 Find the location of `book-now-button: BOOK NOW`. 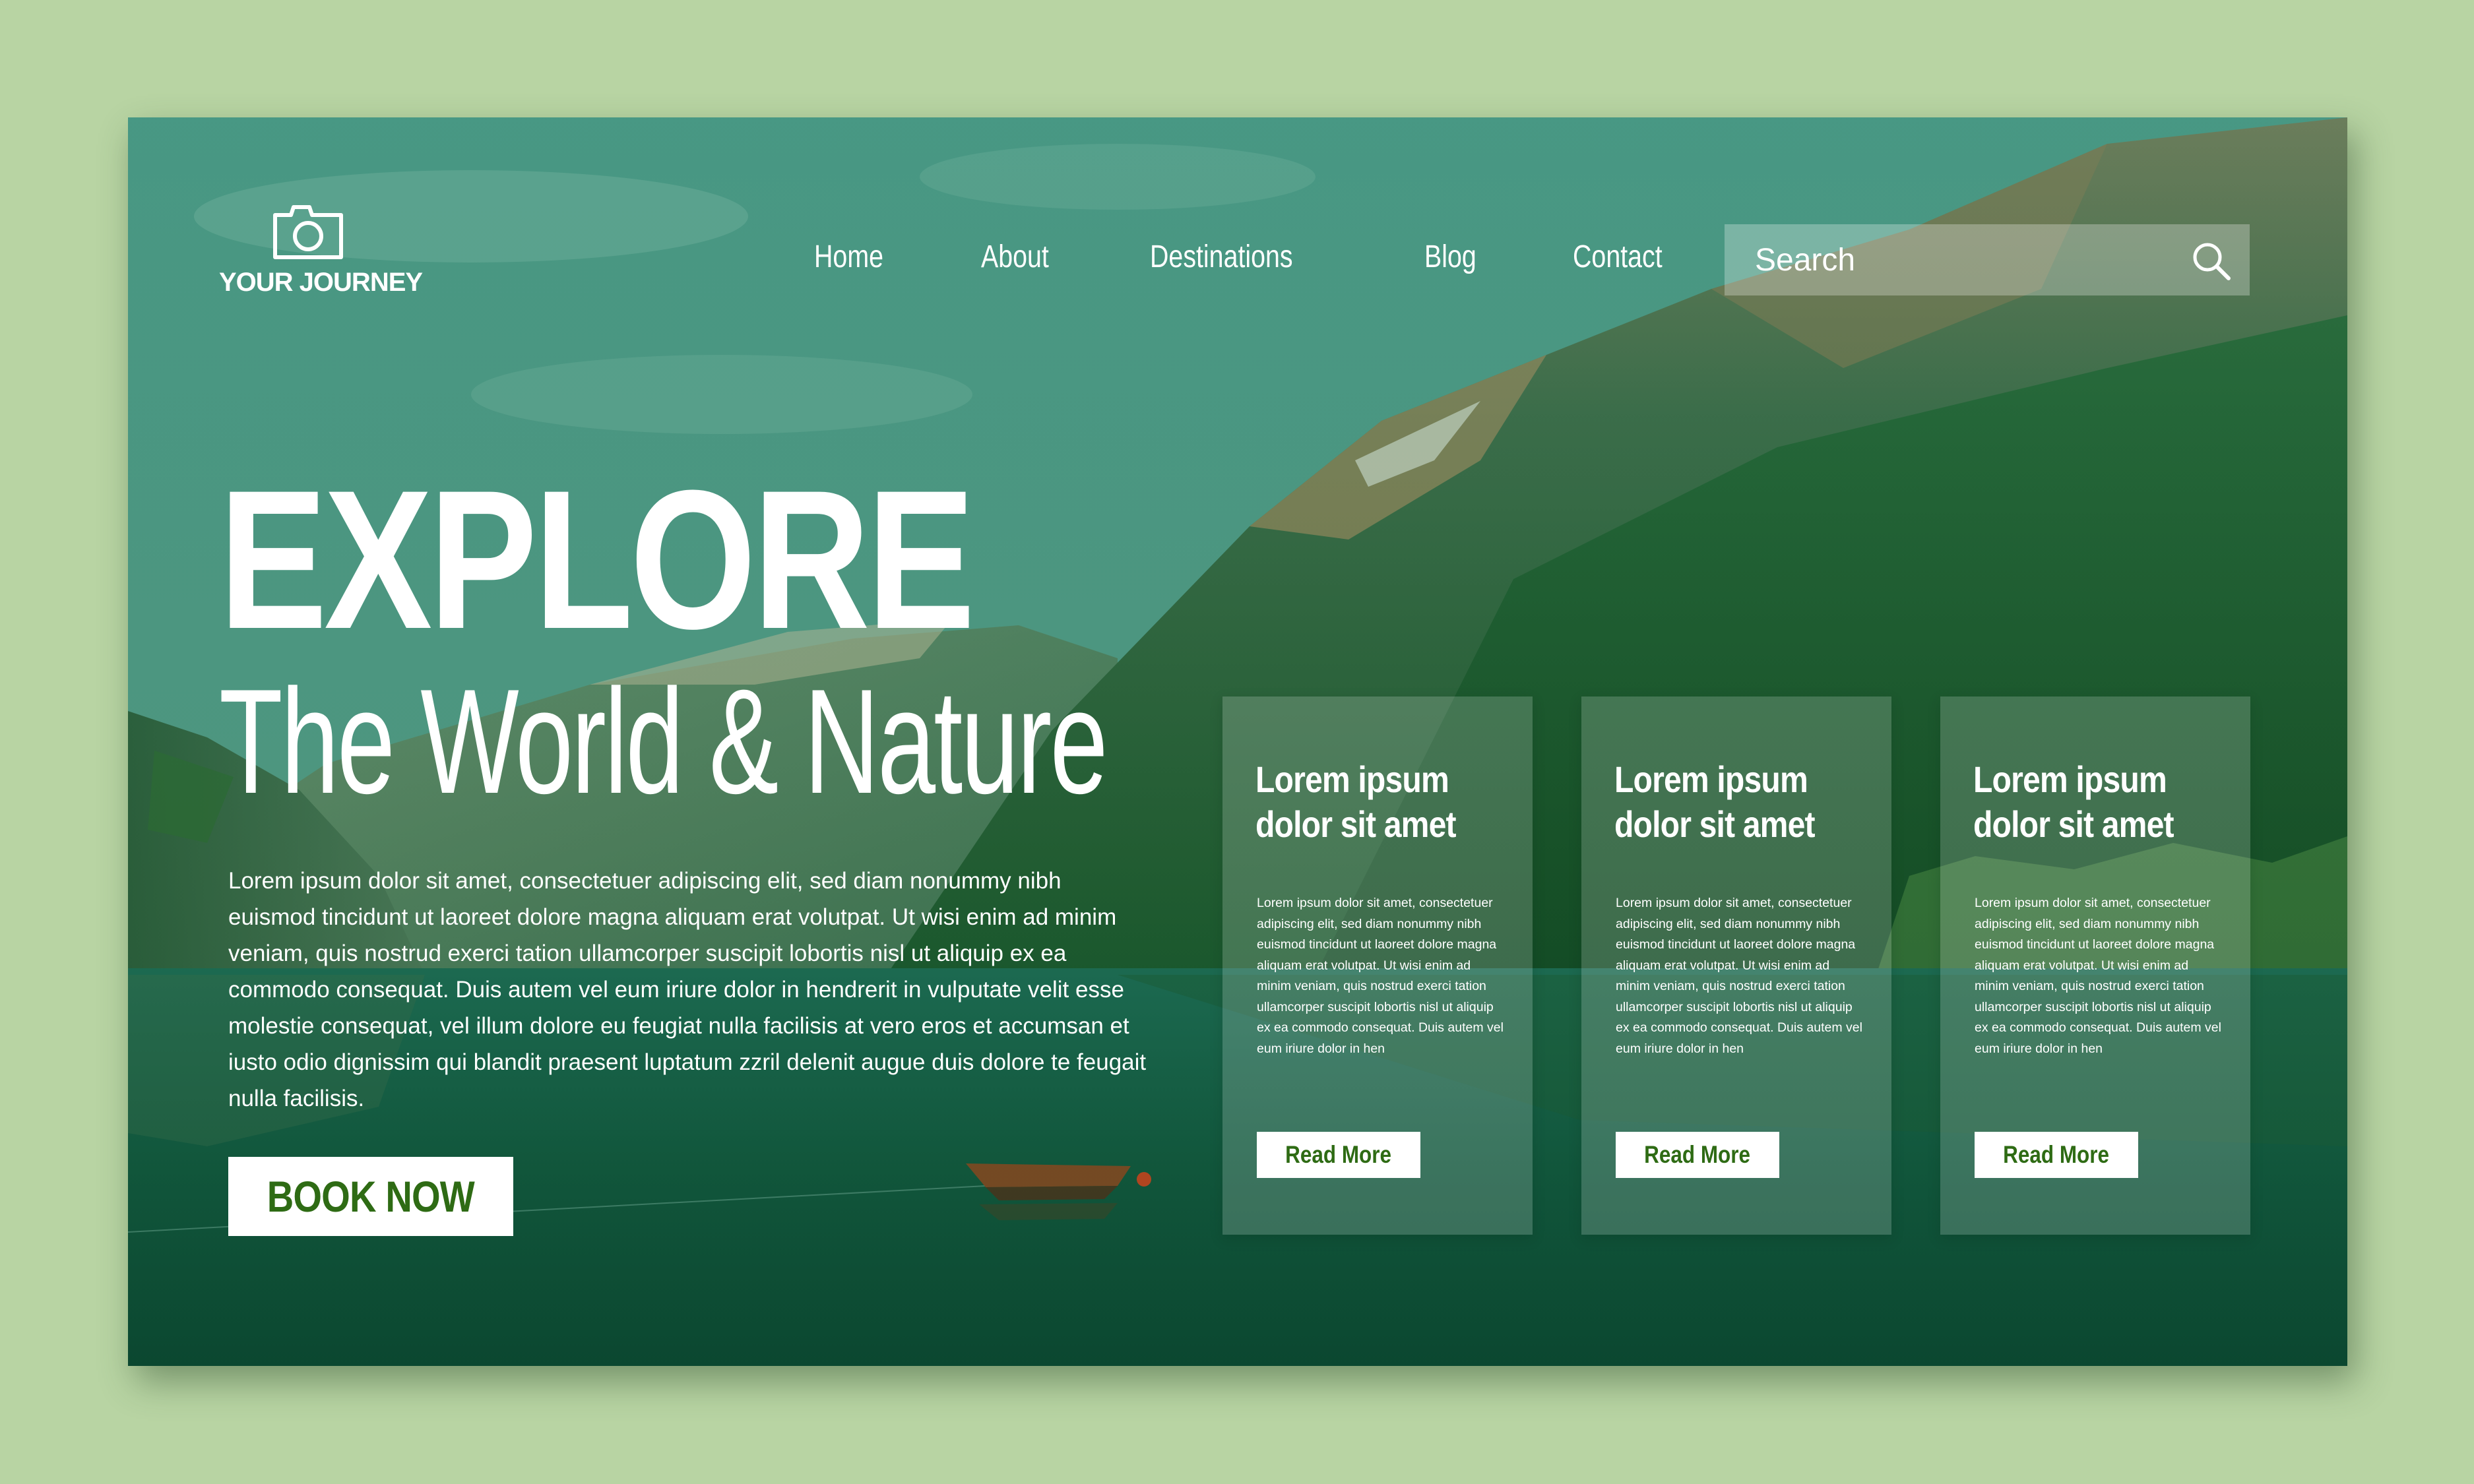

book-now-button: BOOK NOW is located at coordinates (370, 1196).